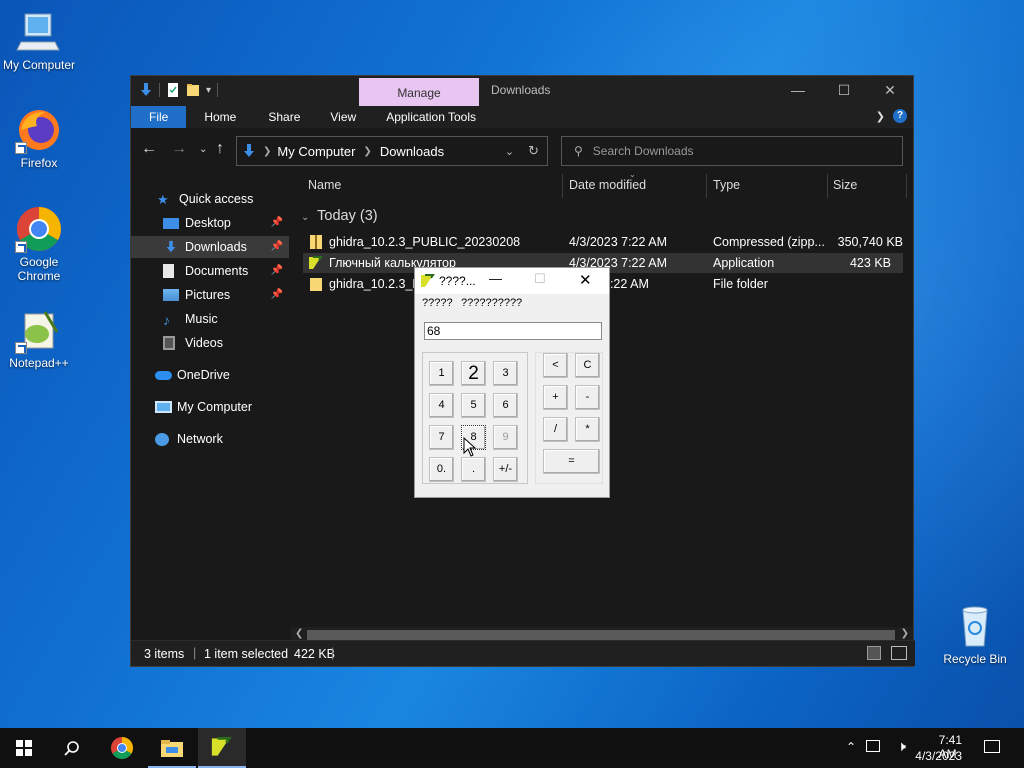 This screenshot has height=768, width=1024. I want to click on calc-minimize-button: —, so click(495, 278).